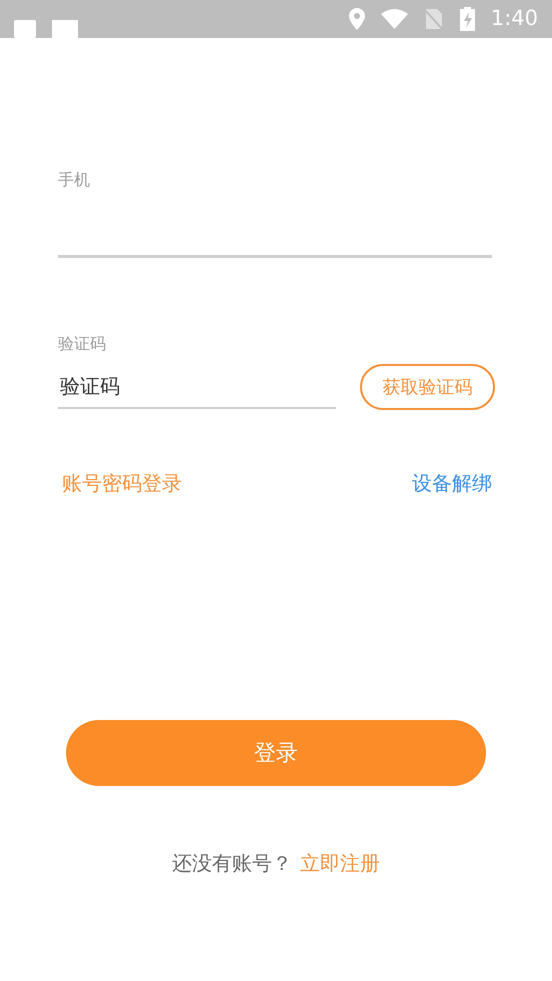  I want to click on register-link: 立即注册, so click(340, 863).